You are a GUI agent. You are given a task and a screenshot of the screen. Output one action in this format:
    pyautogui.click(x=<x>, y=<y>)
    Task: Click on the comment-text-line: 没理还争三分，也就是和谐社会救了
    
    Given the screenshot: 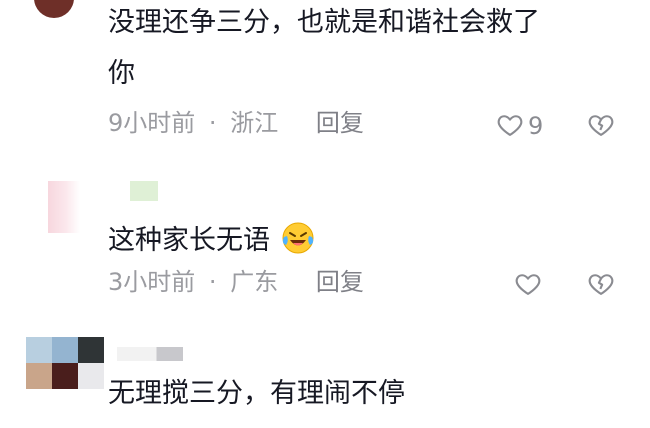 What is the action you would take?
    pyautogui.click(x=324, y=22)
    